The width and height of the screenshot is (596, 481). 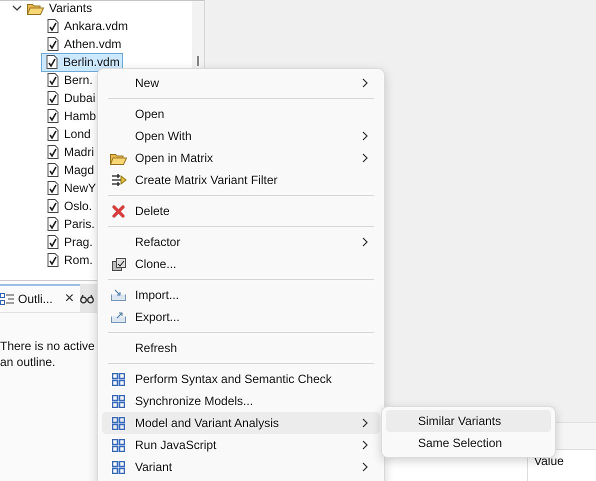 I want to click on menu-item: Perform Syntax and Semantic Check, so click(x=241, y=379).